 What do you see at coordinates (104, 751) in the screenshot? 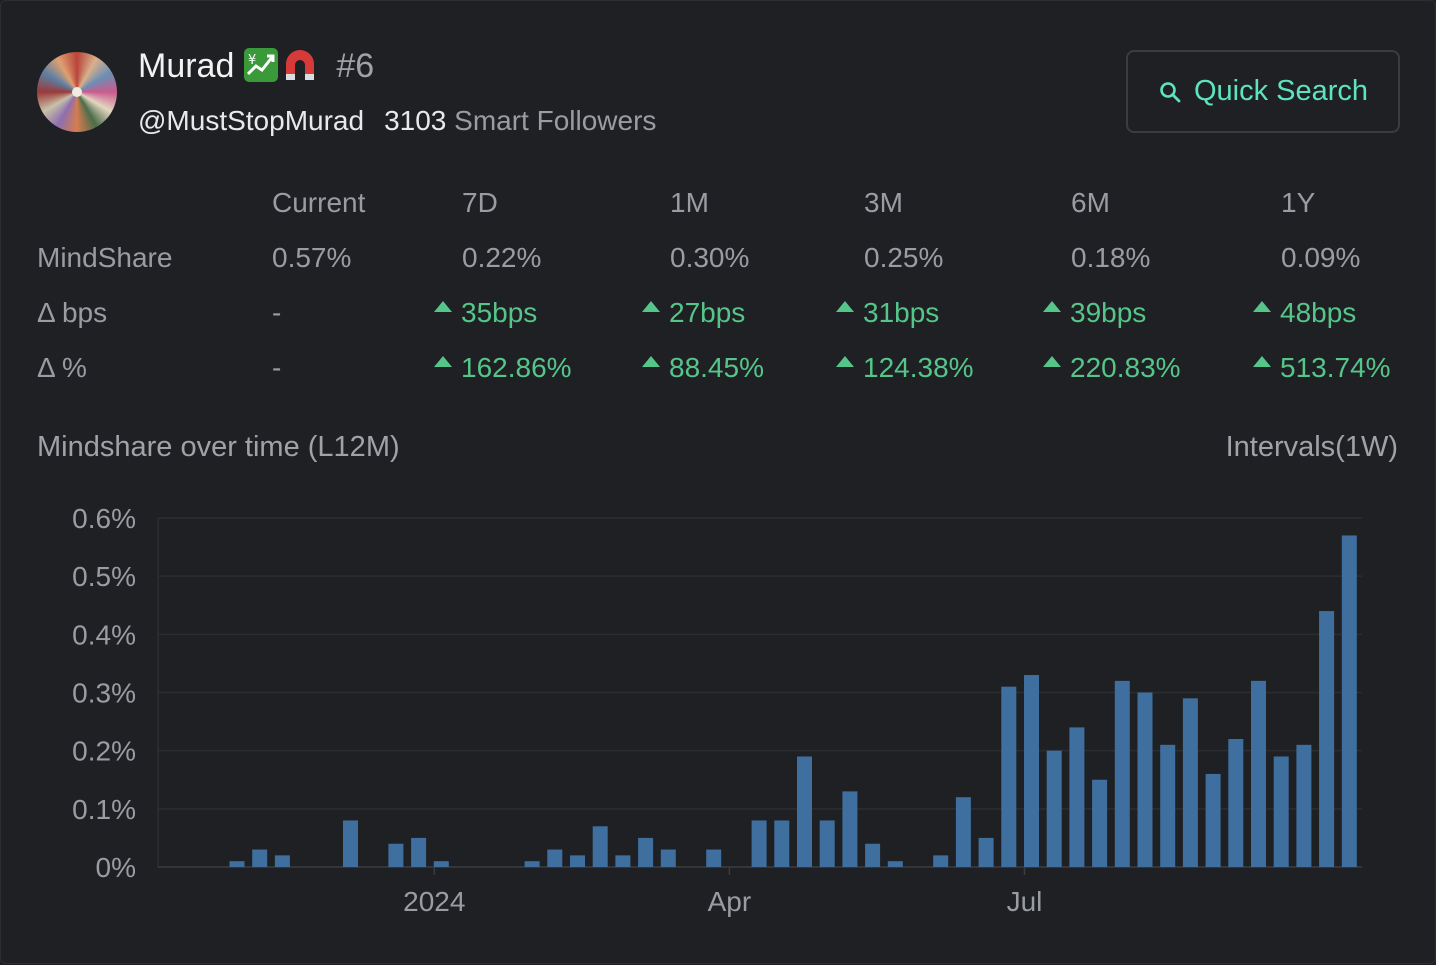
I see `y-tick-label: 0.2%` at bounding box center [104, 751].